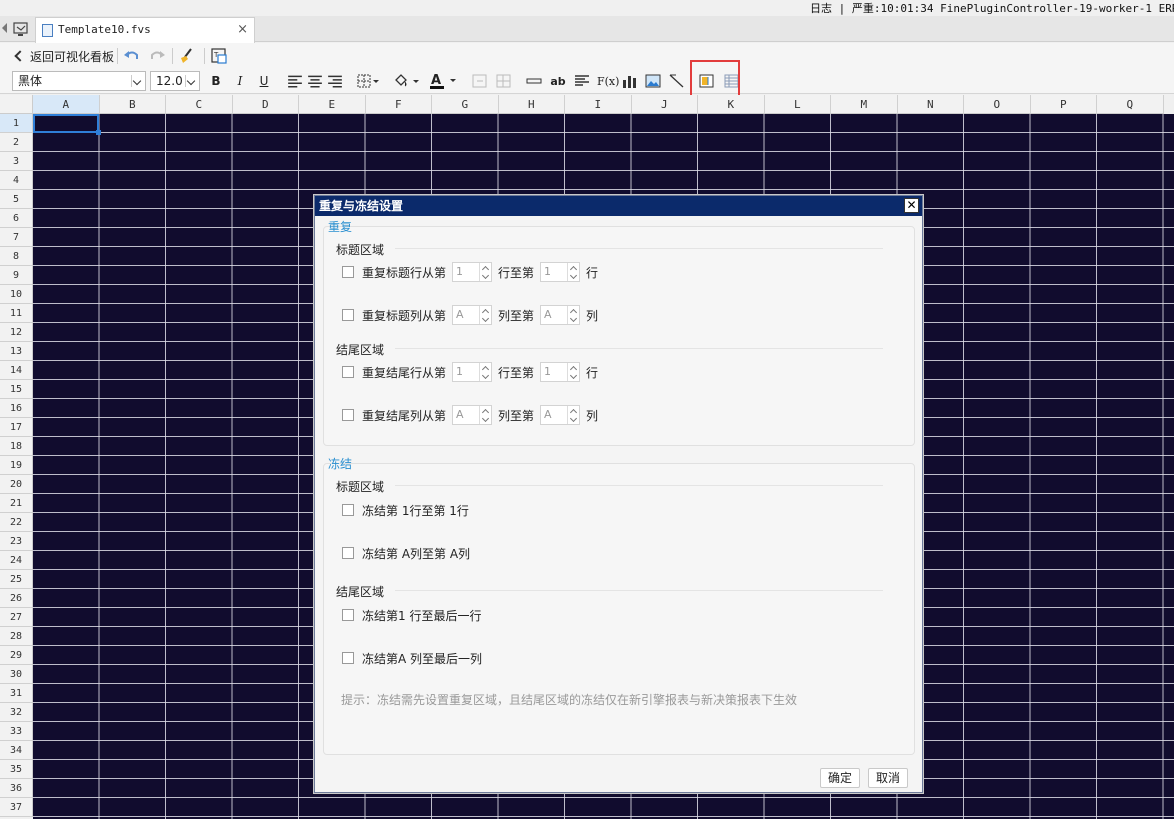 The image size is (1174, 819). I want to click on text-button: ab, so click(558, 81).